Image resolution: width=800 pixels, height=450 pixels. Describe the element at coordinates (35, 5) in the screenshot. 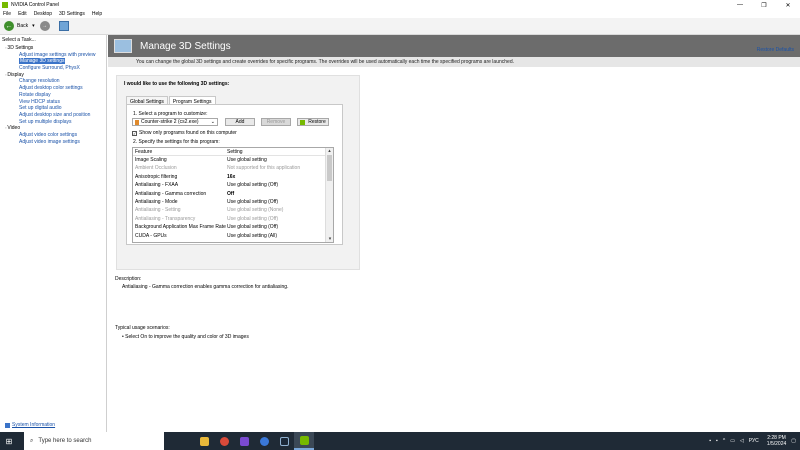

I see `window-title: NVIDIA Control Panel` at that location.